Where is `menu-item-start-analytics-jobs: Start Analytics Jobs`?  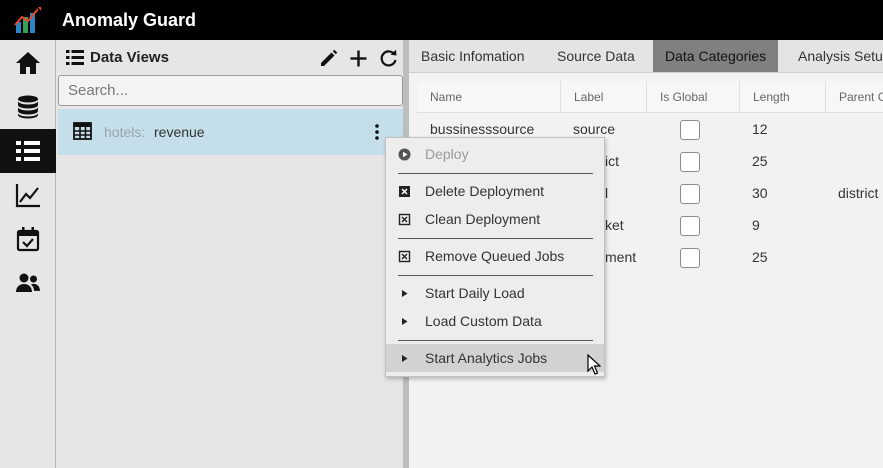 menu-item-start-analytics-jobs: Start Analytics Jobs is located at coordinates (495, 358).